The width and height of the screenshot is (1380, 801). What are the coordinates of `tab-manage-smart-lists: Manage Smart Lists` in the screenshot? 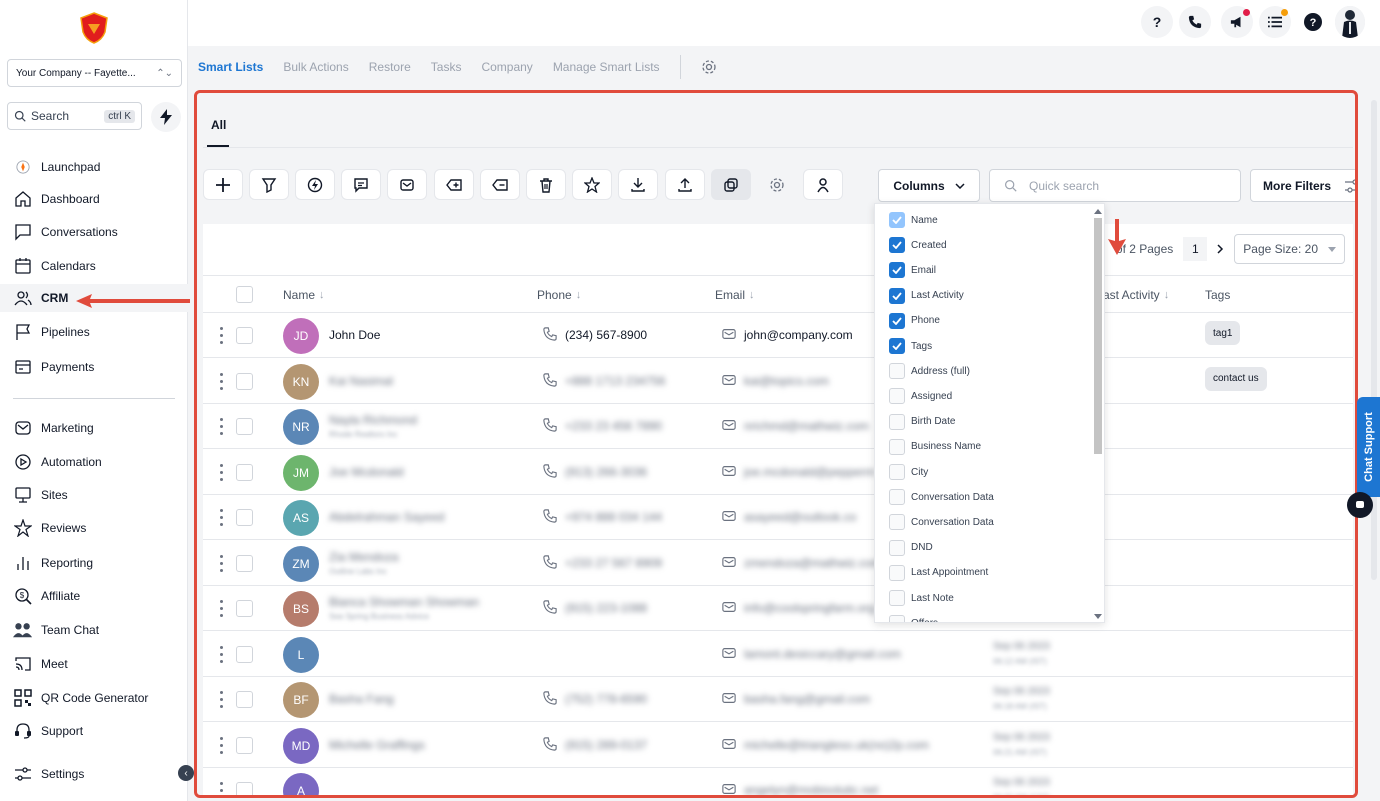 It's located at (606, 67).